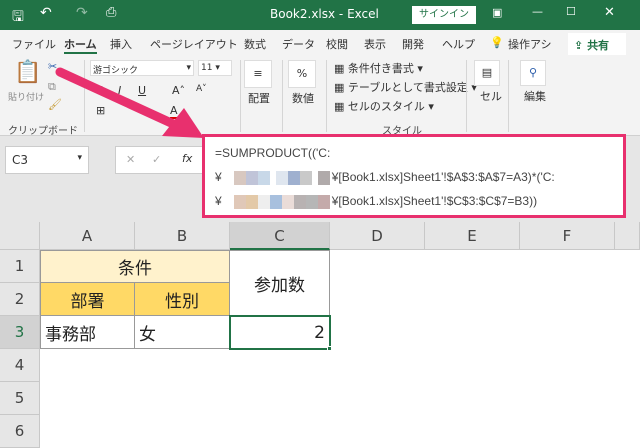 This screenshot has height=448, width=640. Describe the element at coordinates (337, 44) in the screenshot. I see `tab-review: 校閲` at that location.